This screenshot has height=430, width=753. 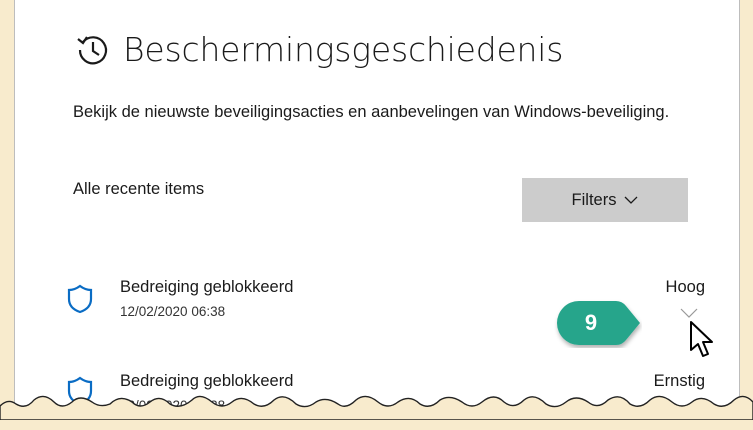 I want to click on page-header: Beschermingsgeschiedenis, so click(x=319, y=49).